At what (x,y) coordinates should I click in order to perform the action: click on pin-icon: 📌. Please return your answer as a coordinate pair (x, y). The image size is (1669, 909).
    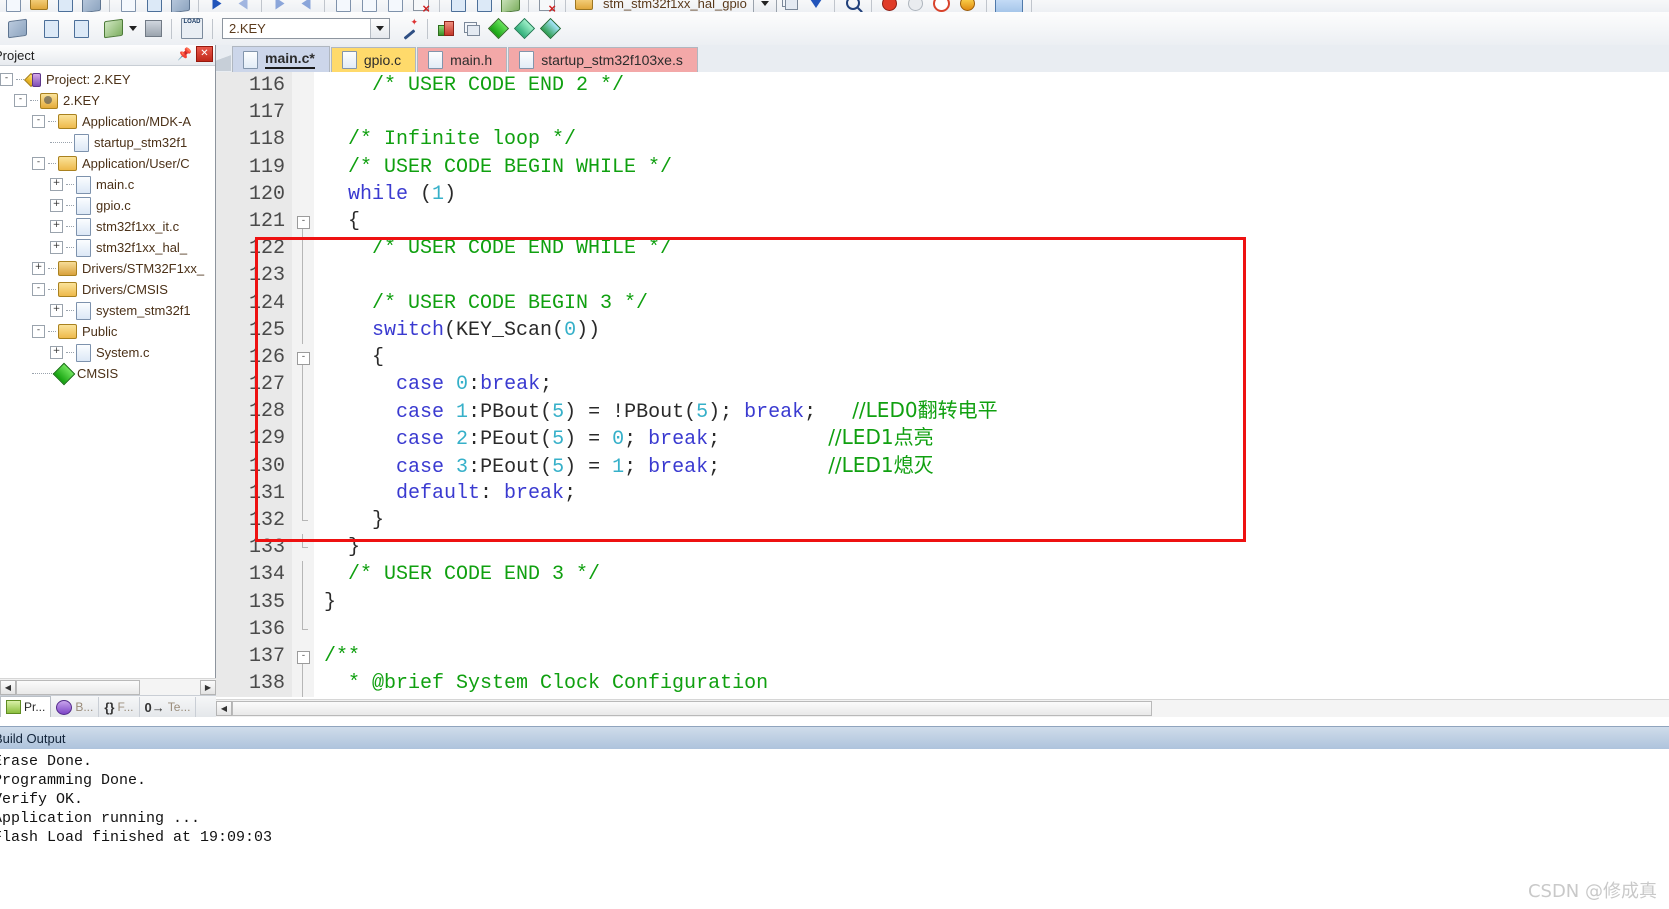
    Looking at the image, I should click on (184, 54).